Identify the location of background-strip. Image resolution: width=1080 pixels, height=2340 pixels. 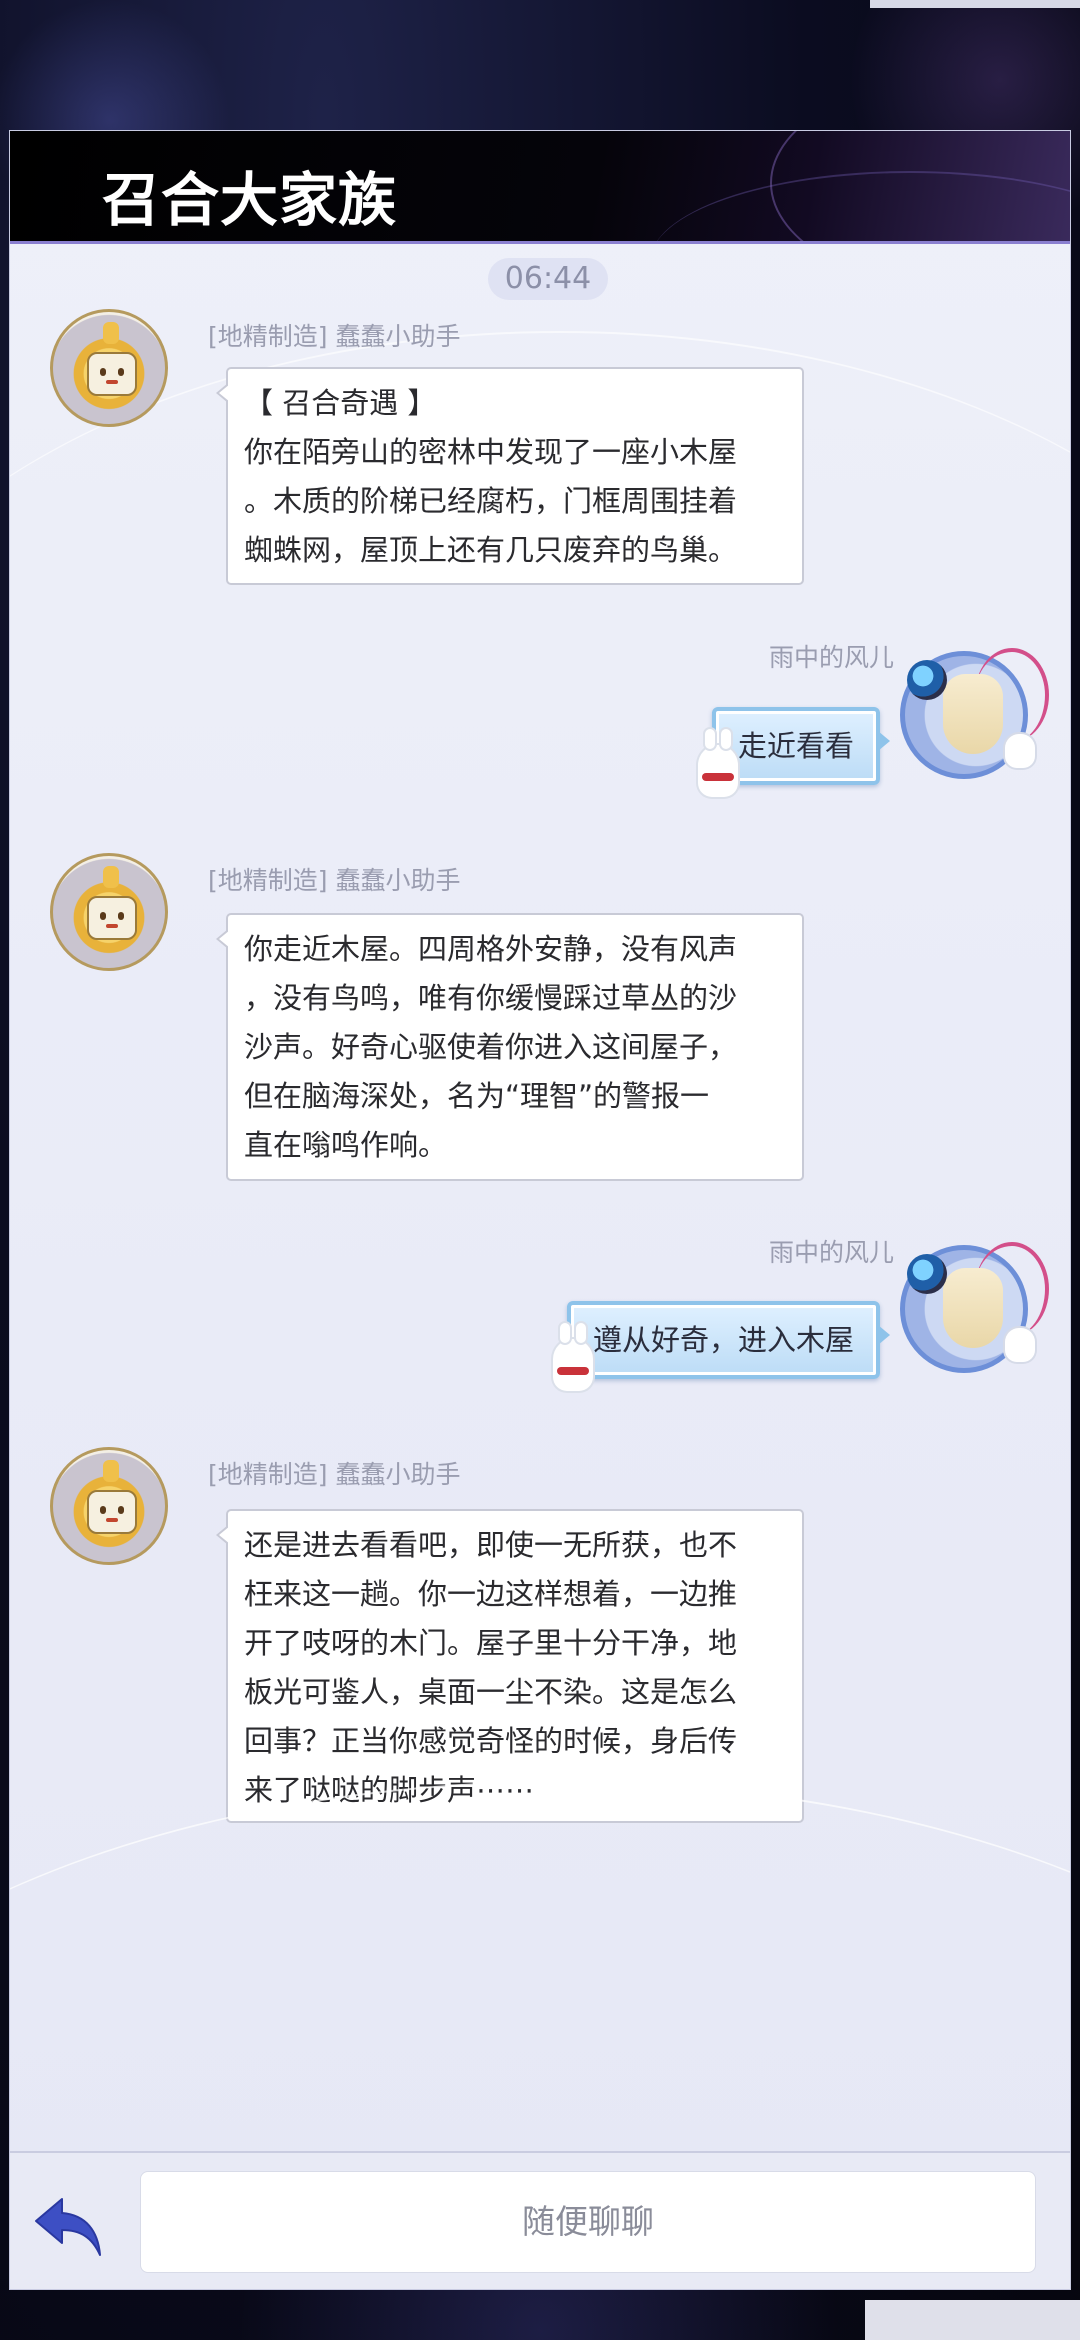
(975, 4).